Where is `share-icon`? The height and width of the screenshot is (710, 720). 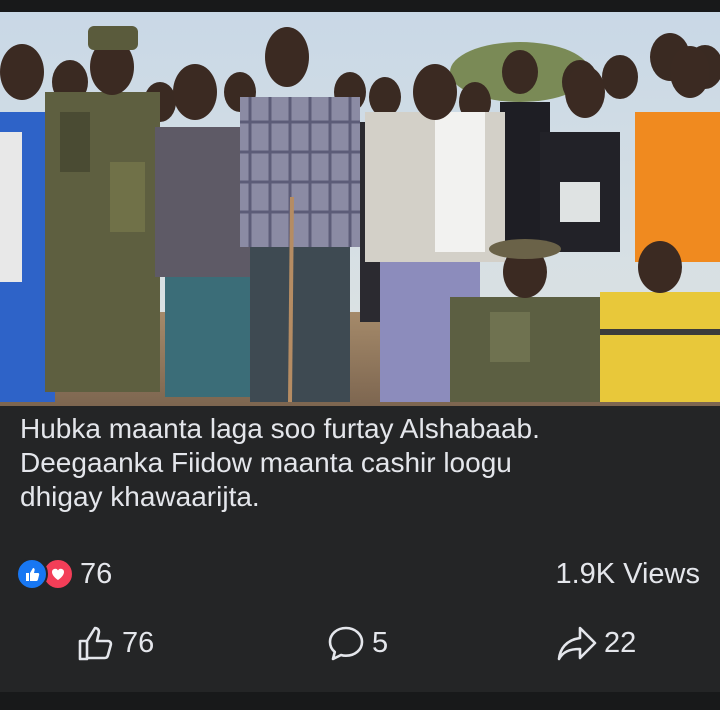
share-icon is located at coordinates (577, 643).